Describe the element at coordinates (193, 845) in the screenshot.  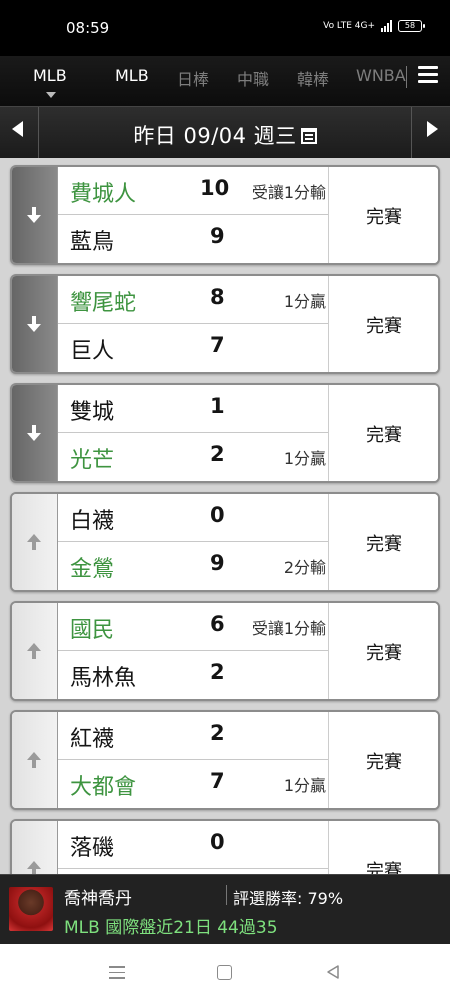
I see `team-row-top: 落磯 0` at that location.